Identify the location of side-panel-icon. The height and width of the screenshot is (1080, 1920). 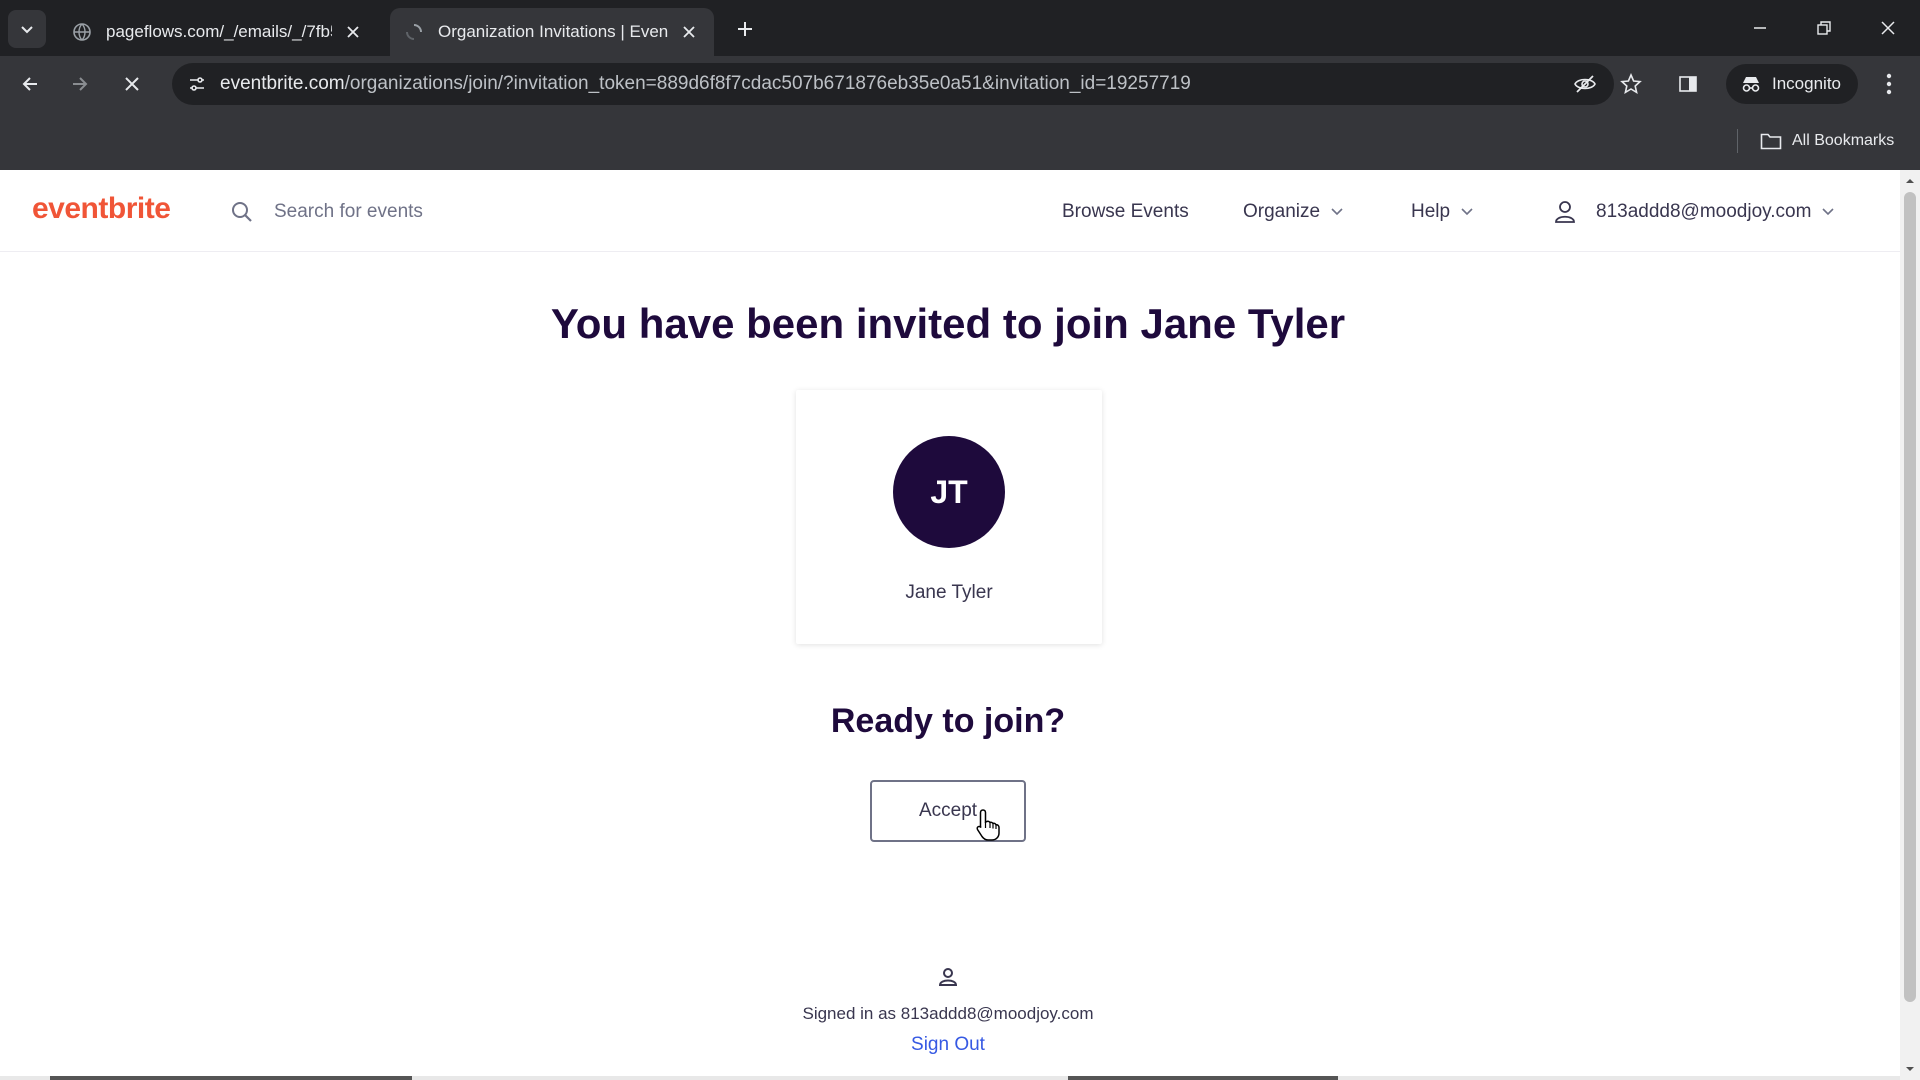
(1688, 84).